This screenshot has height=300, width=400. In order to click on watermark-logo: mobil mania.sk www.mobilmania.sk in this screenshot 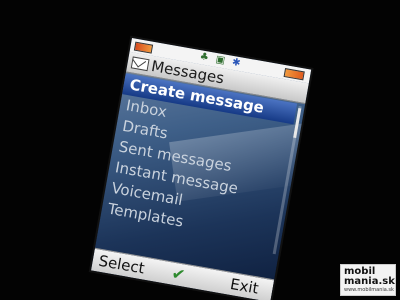, I will do `click(368, 280)`.